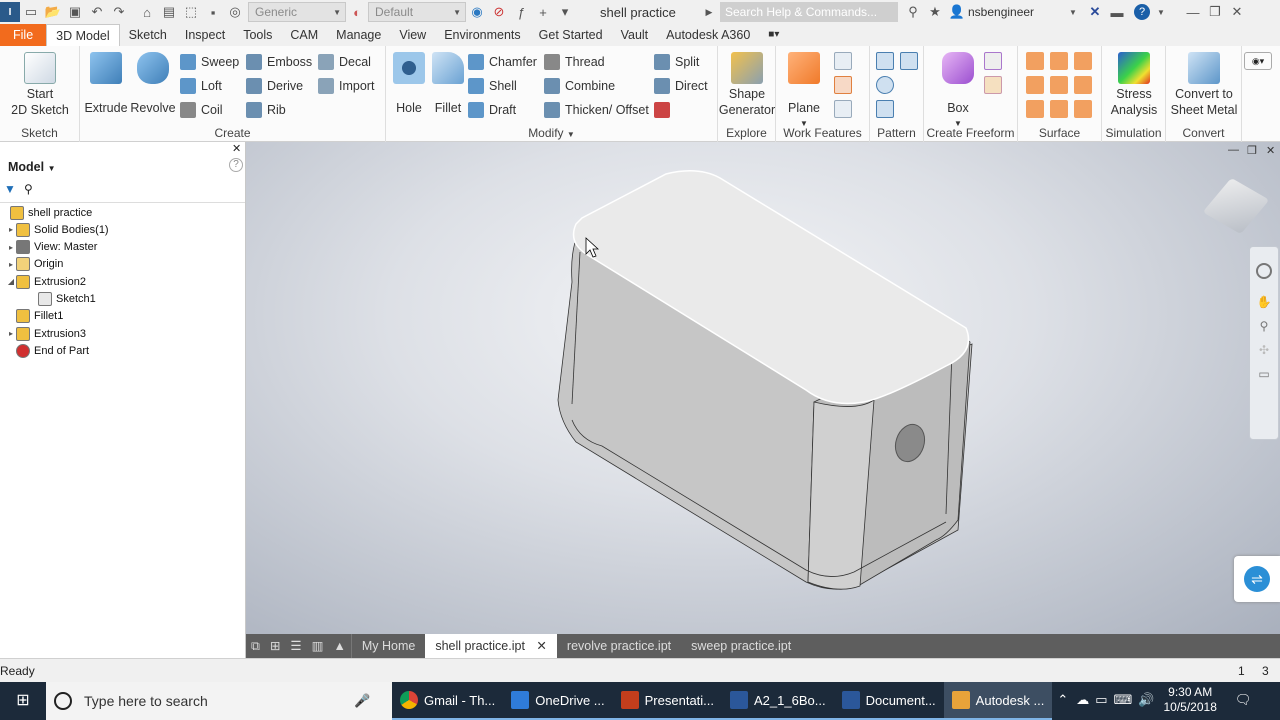 This screenshot has height=720, width=1280. What do you see at coordinates (993, 85) in the screenshot?
I see `convert-freeform-icon` at bounding box center [993, 85].